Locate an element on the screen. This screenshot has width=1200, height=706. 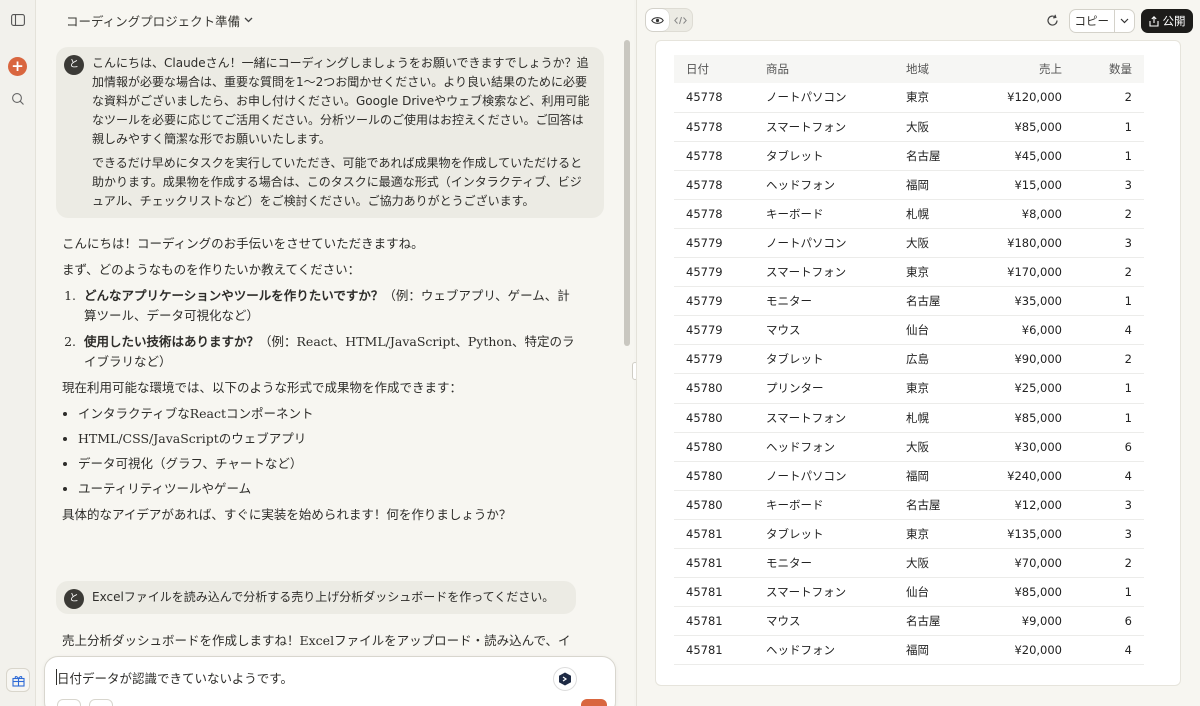
cell-sales: ¥170,000 is located at coordinates (1024, 272).